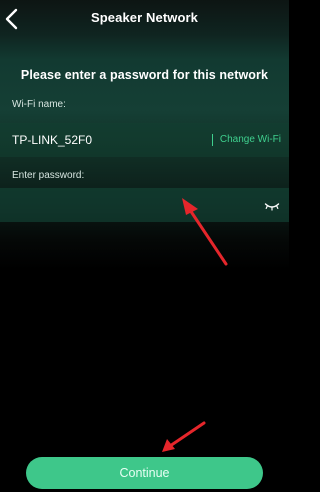 Image resolution: width=320 pixels, height=492 pixels. I want to click on toggle-password-visibility-button, so click(272, 205).